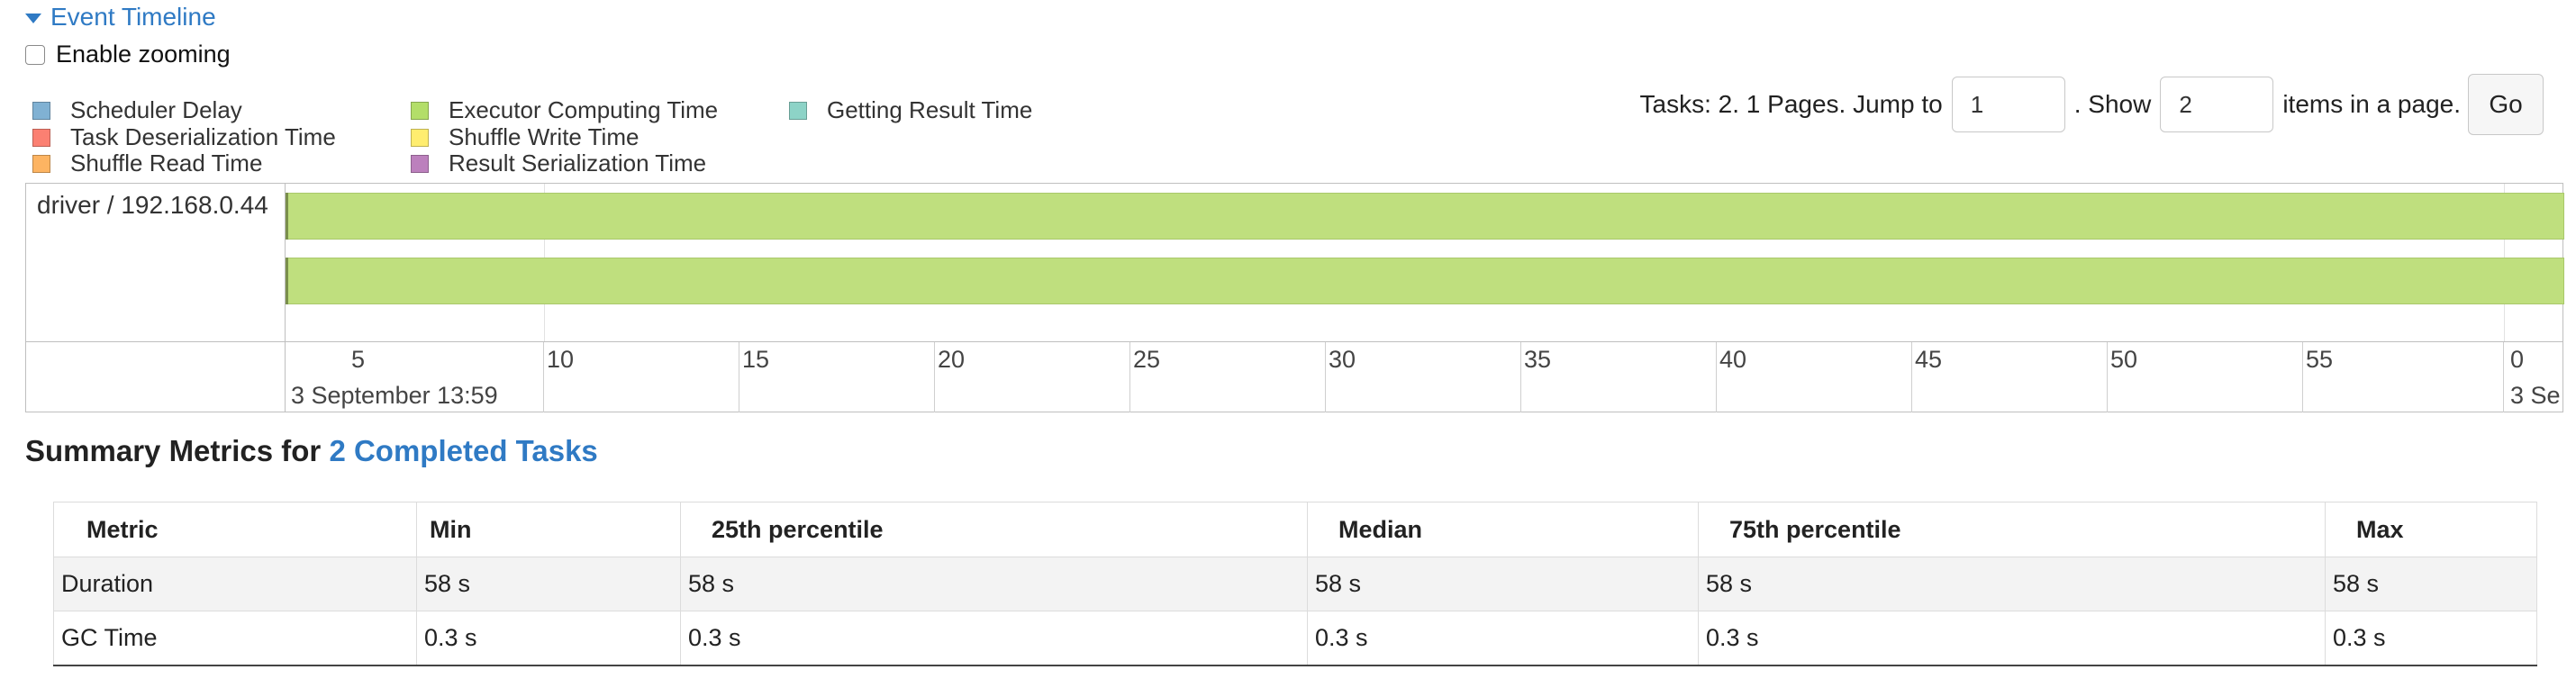 The width and height of the screenshot is (2576, 679). I want to click on enable-zooming-label: Enable zooming, so click(143, 54).